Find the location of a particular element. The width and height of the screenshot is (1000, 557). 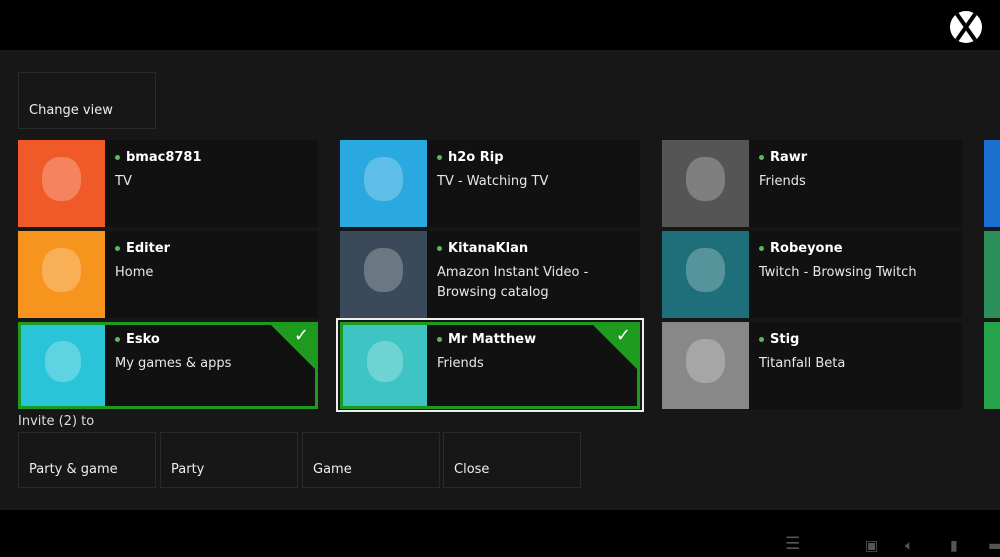

friend-tile: Esko My games & apps ✓ is located at coordinates (168, 365).